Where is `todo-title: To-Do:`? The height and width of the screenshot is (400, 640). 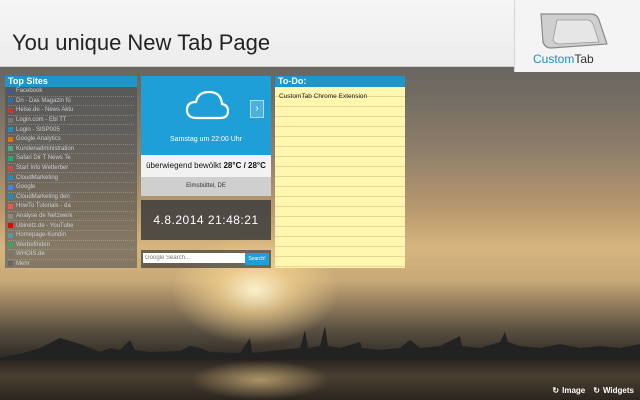
todo-title: To-Do: is located at coordinates (340, 81).